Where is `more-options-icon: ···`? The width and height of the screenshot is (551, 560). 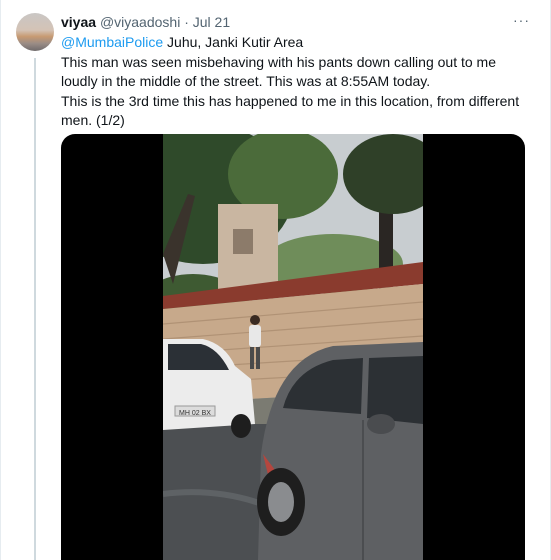
more-options-icon: ··· is located at coordinates (521, 20).